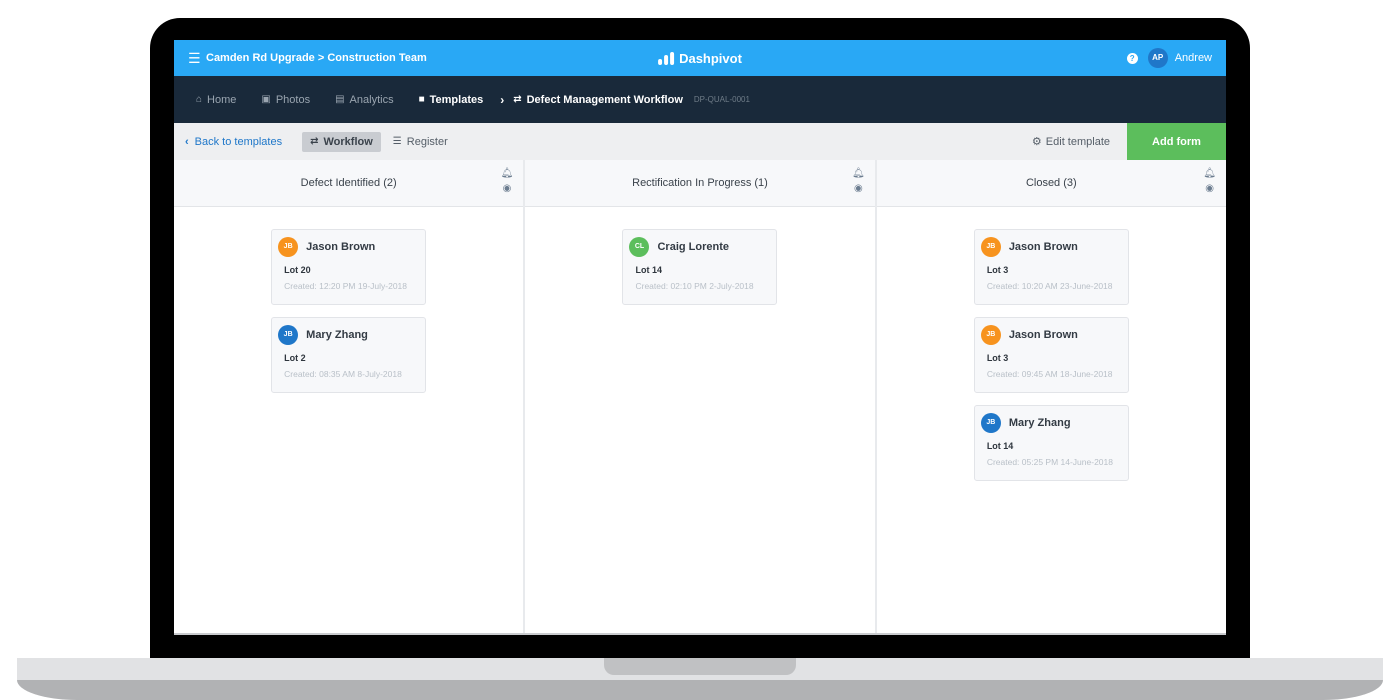 Image resolution: width=1400 pixels, height=700 pixels. I want to click on card-header: CL Craig Lorente, so click(699, 247).